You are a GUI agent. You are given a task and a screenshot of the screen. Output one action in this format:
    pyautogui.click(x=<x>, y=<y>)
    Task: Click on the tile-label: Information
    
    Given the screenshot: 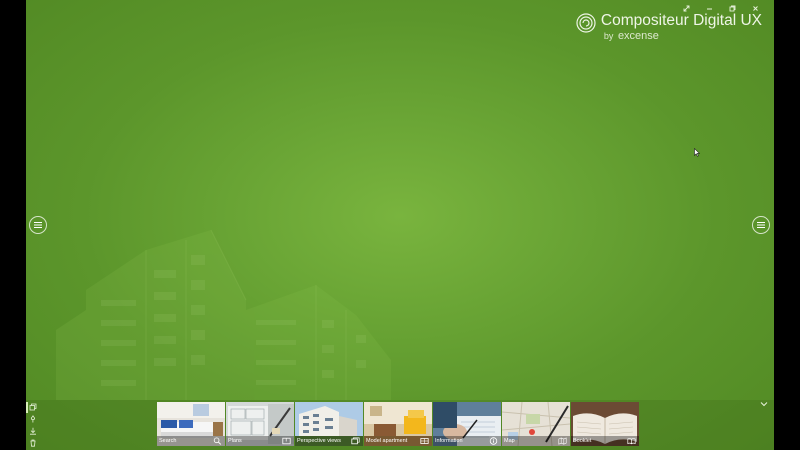 What is the action you would take?
    pyautogui.click(x=449, y=441)
    